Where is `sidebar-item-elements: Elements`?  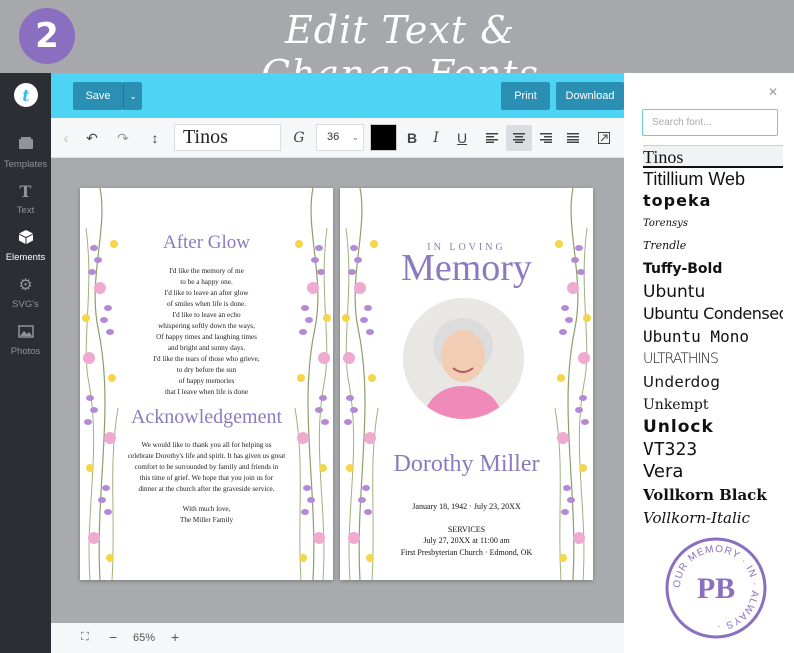
sidebar-item-elements: Elements is located at coordinates (25, 246).